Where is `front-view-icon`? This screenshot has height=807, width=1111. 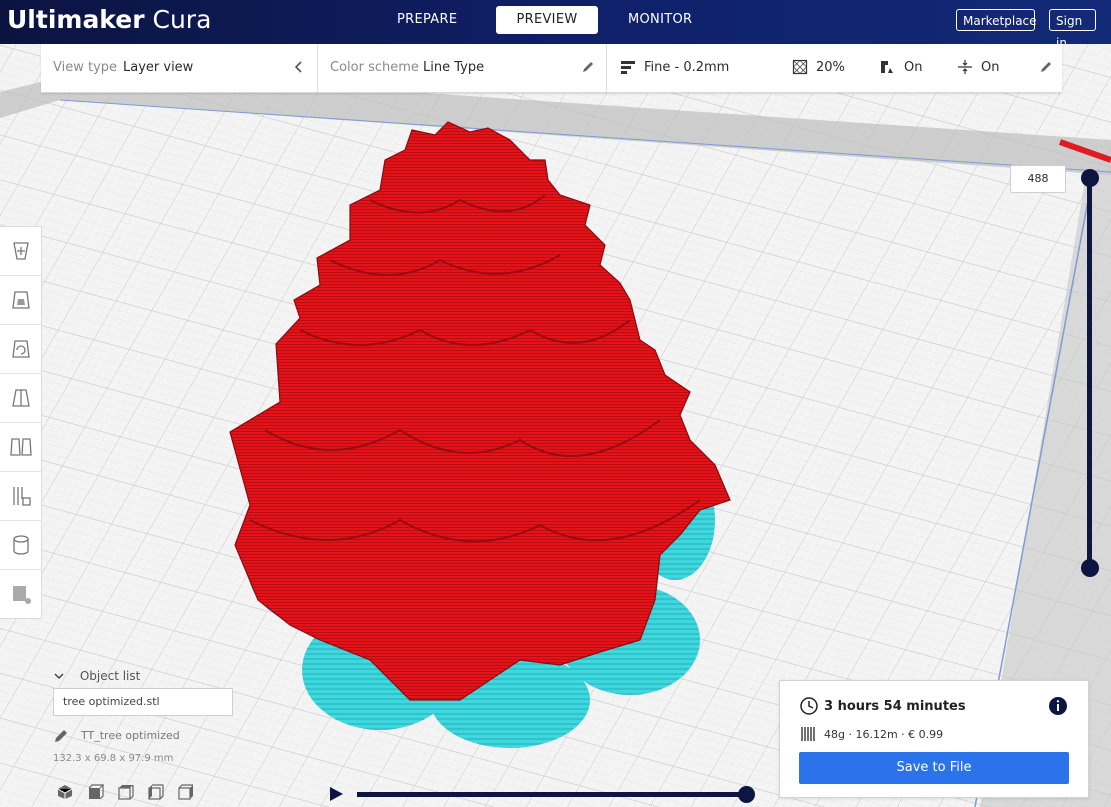
front-view-icon is located at coordinates (95, 792).